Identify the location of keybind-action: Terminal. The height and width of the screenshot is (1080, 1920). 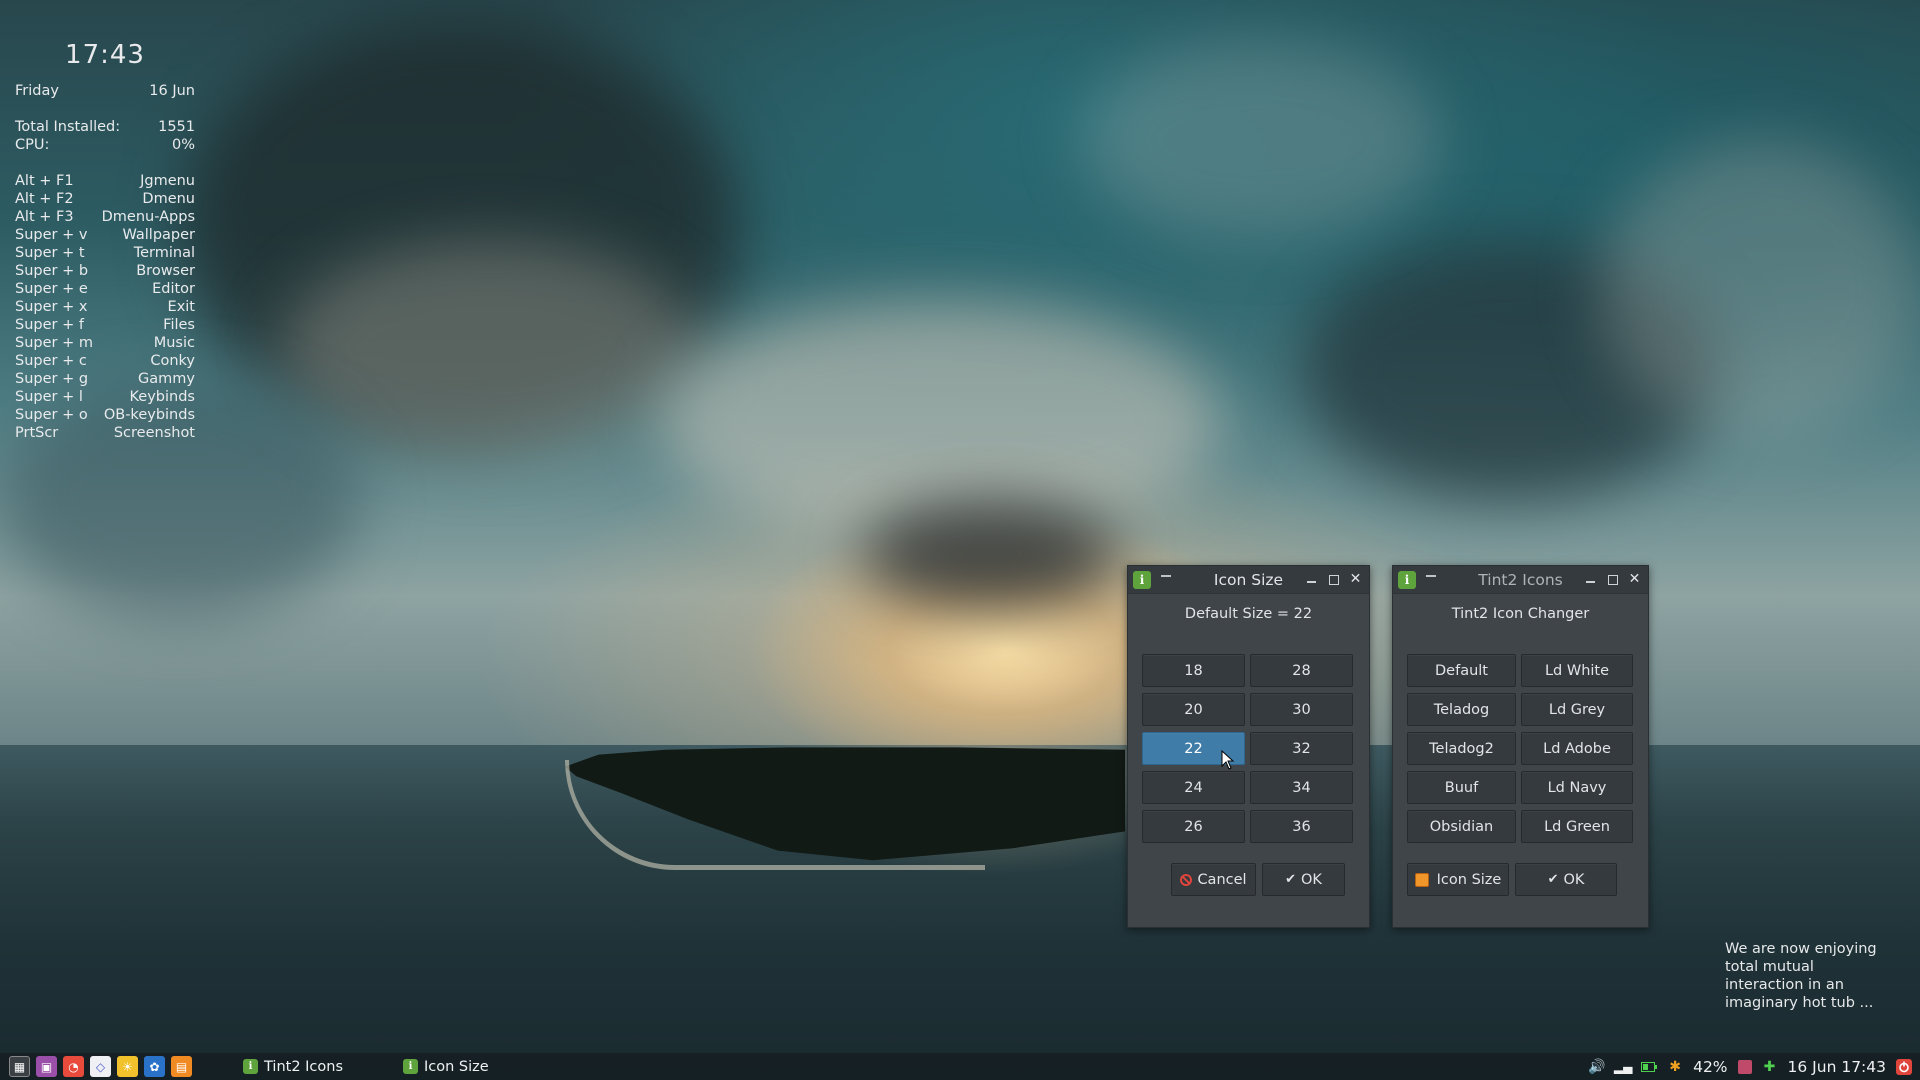
(164, 253).